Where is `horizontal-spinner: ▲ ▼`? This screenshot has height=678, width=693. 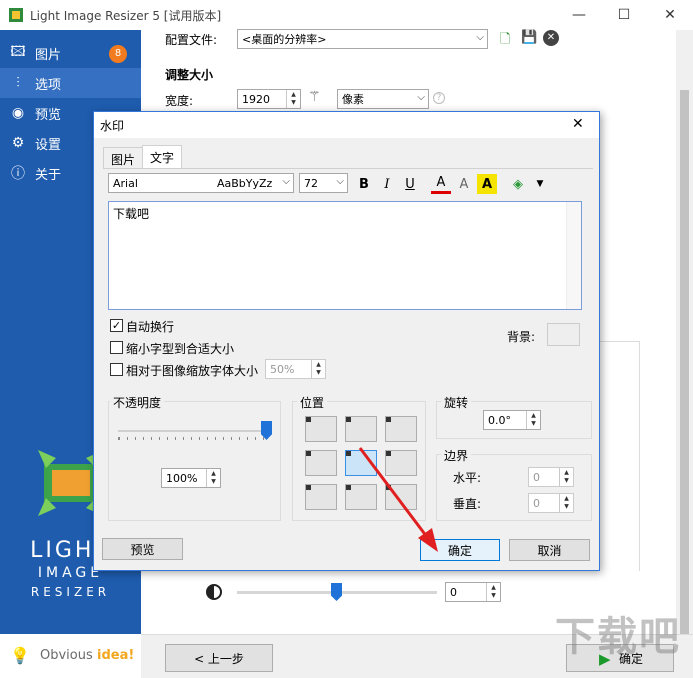 horizontal-spinner: ▲ ▼ is located at coordinates (566, 477).